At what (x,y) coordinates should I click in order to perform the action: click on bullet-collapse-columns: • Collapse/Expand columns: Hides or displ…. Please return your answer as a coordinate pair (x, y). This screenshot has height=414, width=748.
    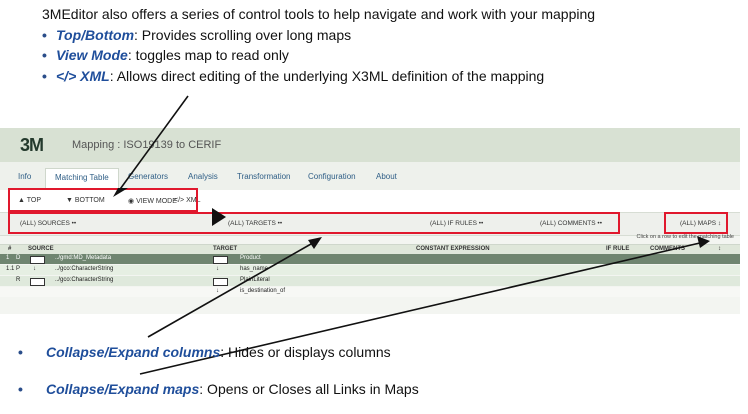
    Looking at the image, I should click on (204, 352).